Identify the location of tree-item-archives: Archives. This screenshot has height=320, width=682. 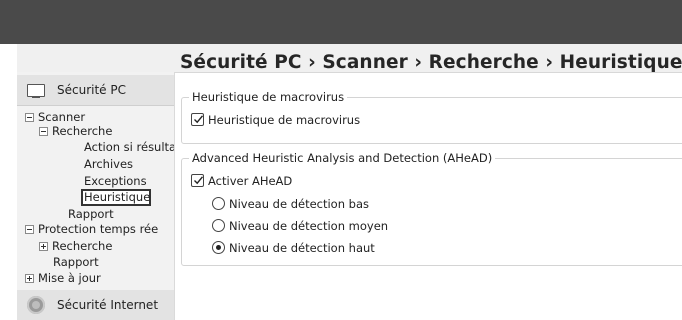
(108, 164).